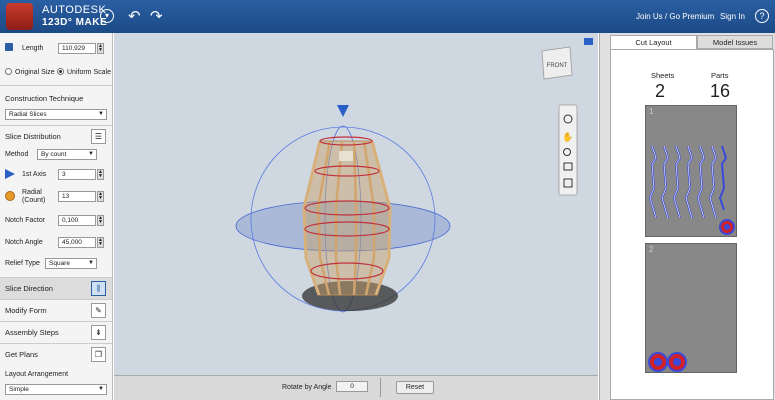  I want to click on relief-type-value: Square, so click(59, 263).